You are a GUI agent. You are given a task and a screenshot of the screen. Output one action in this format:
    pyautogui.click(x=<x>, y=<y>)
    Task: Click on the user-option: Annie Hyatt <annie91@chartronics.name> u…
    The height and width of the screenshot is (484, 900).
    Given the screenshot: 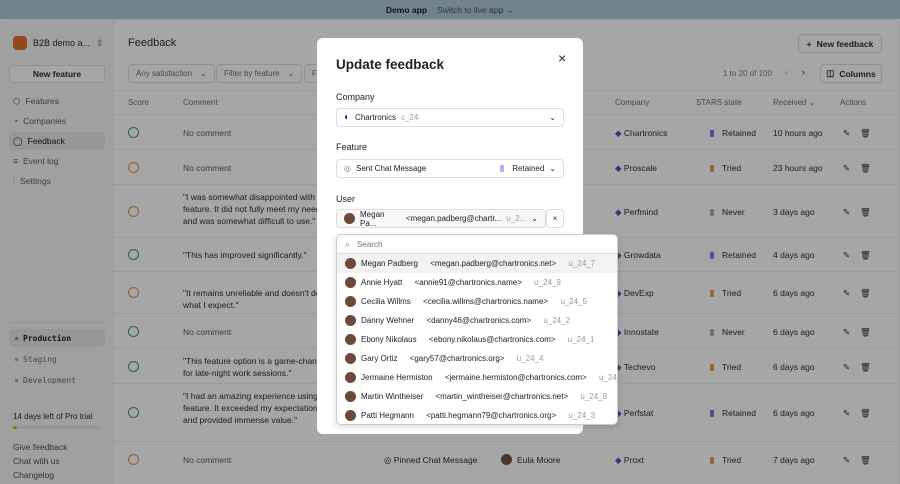 What is the action you would take?
    pyautogui.click(x=477, y=282)
    